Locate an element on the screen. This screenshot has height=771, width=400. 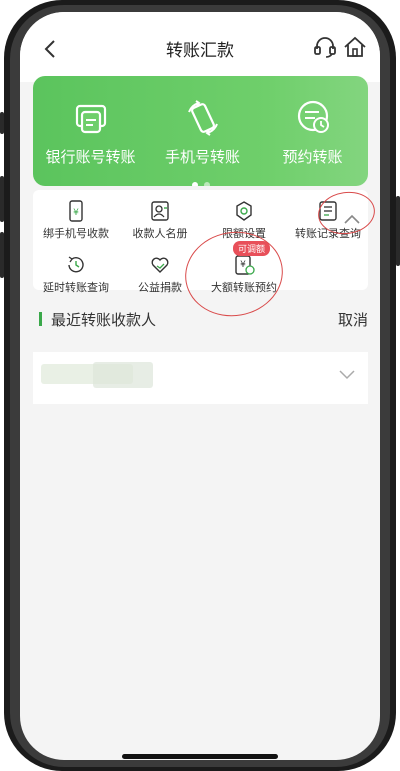
bank-card-icon is located at coordinates (90, 119).